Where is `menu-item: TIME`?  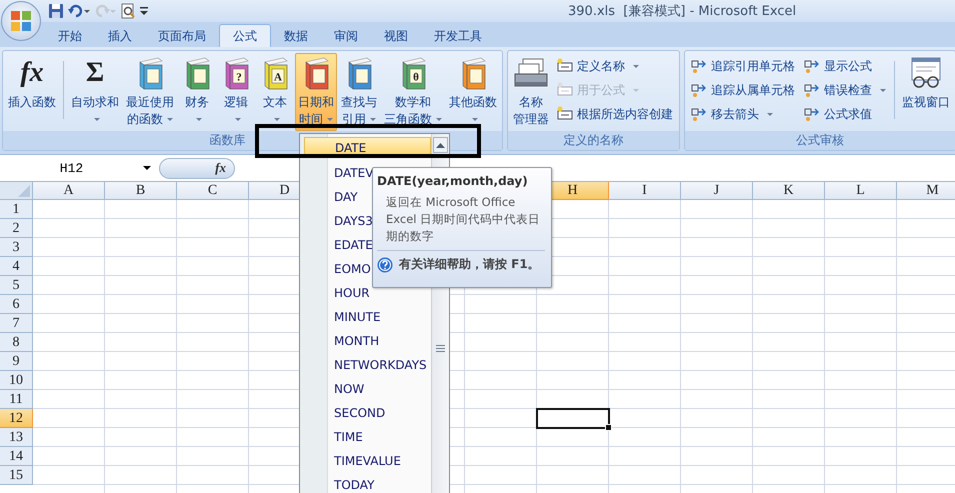
menu-item: TIME is located at coordinates (367, 437).